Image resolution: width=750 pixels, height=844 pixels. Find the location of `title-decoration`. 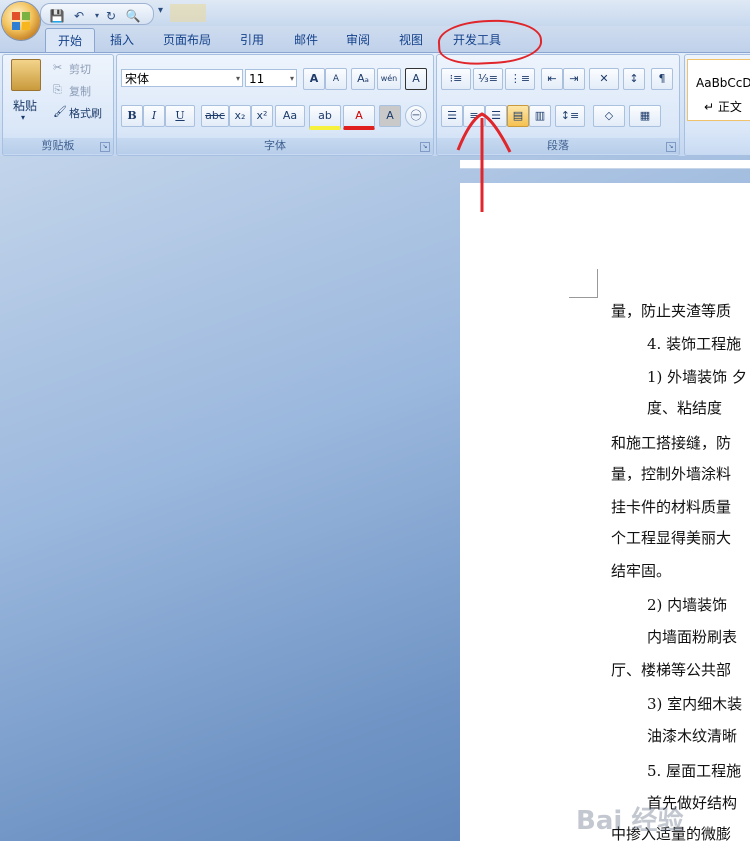

title-decoration is located at coordinates (188, 13).